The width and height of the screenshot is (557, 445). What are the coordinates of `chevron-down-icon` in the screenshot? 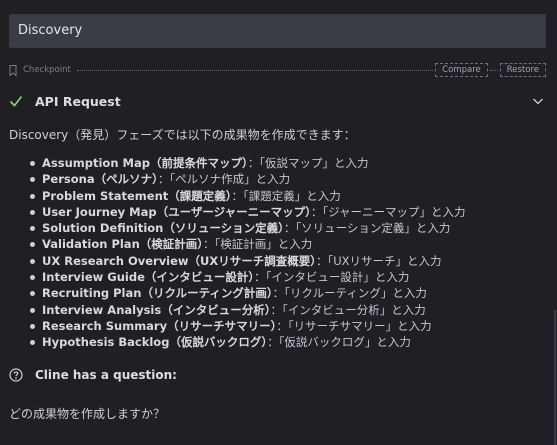 It's located at (538, 101).